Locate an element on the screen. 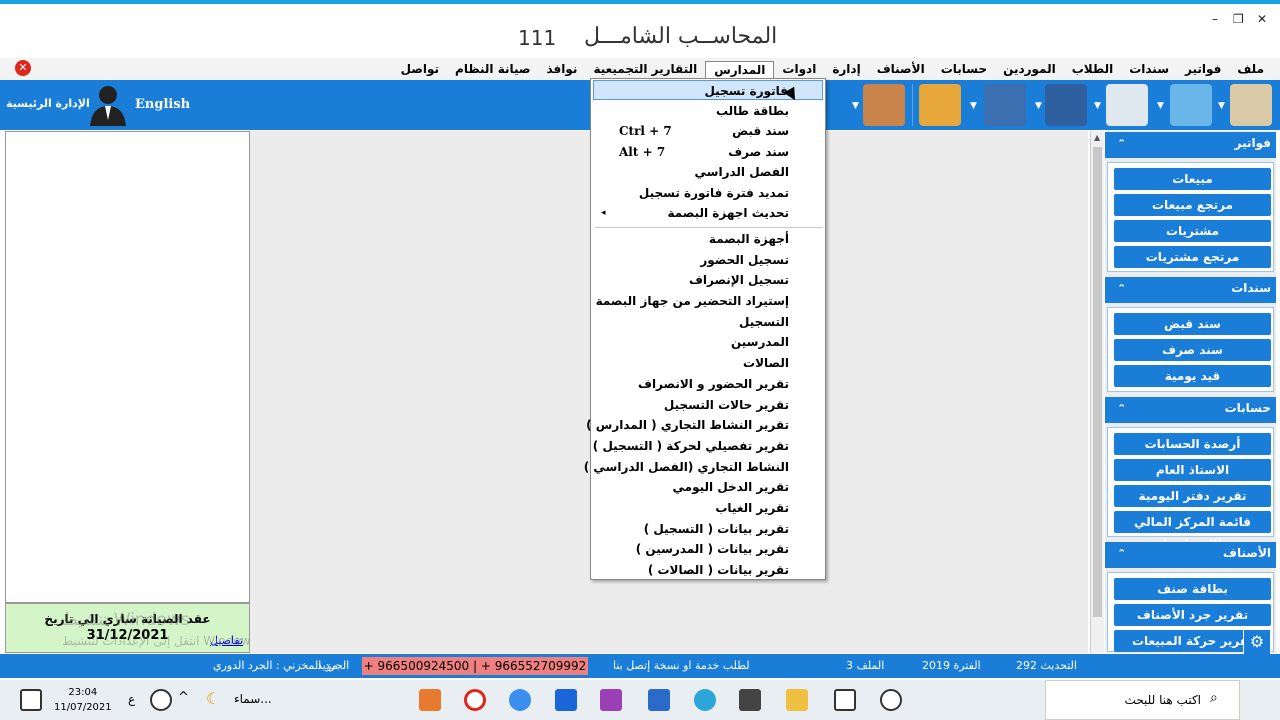  menu-item-22: تقرير بيانات ( المدرسين ) is located at coordinates (708, 549).